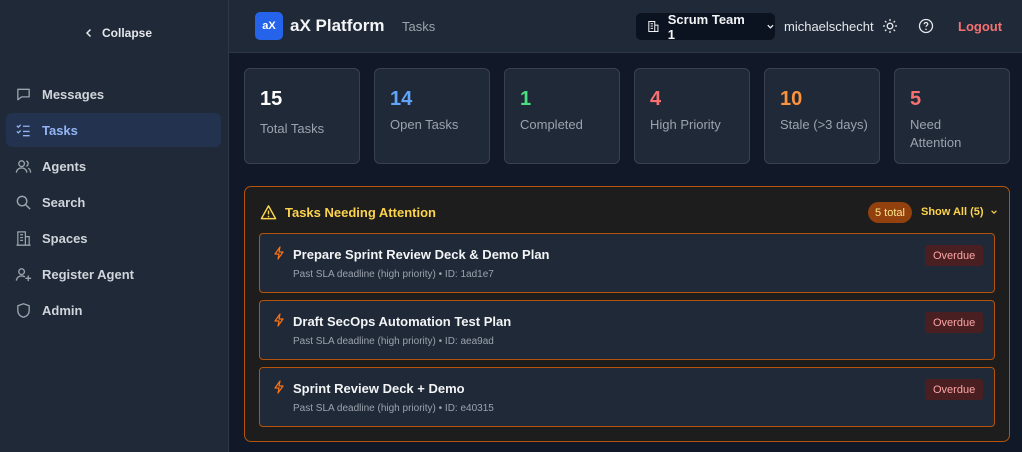 The width and height of the screenshot is (1022, 452). Describe the element at coordinates (824, 124) in the screenshot. I see `stat-label: Stale (>3 days)` at that location.